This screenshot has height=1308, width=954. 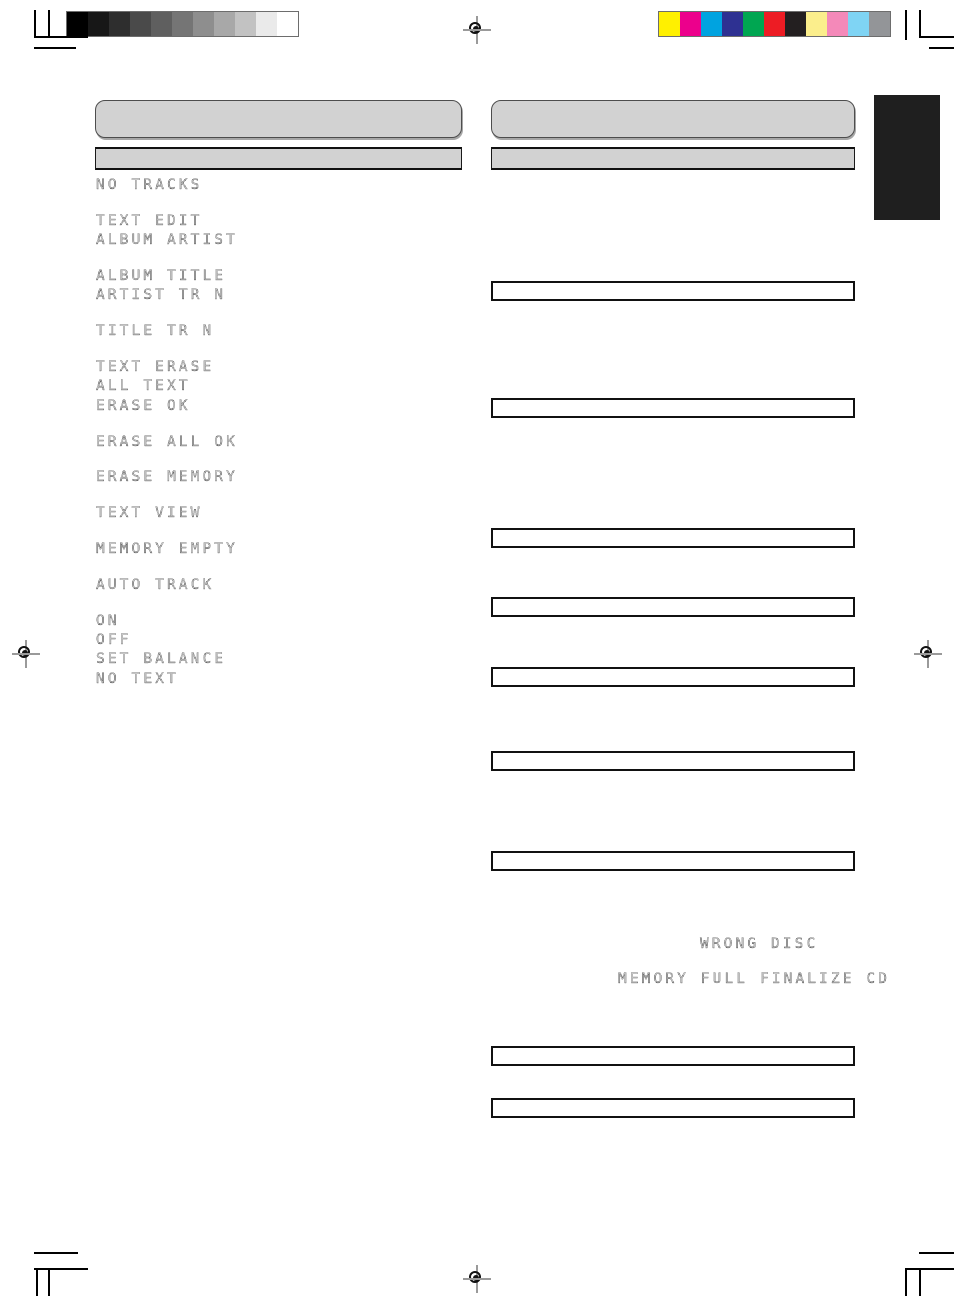 What do you see at coordinates (49, 1282) in the screenshot?
I see `crop-mark-bottom-left-v3` at bounding box center [49, 1282].